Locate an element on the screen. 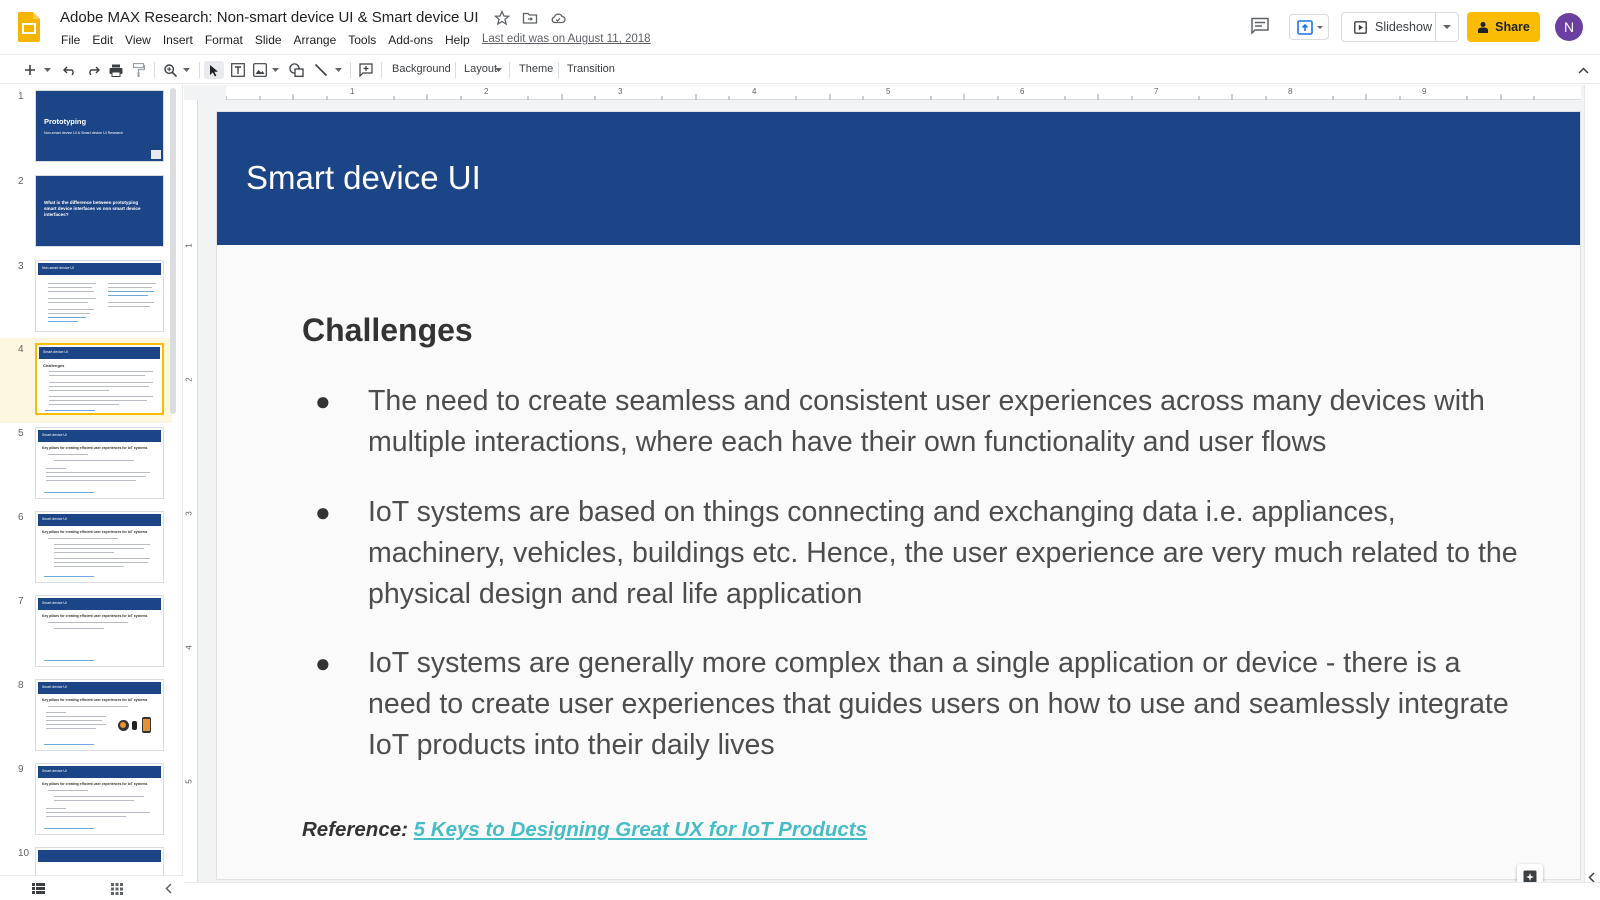 Image resolution: width=1600 pixels, height=900 pixels. menu-help: Help is located at coordinates (457, 40).